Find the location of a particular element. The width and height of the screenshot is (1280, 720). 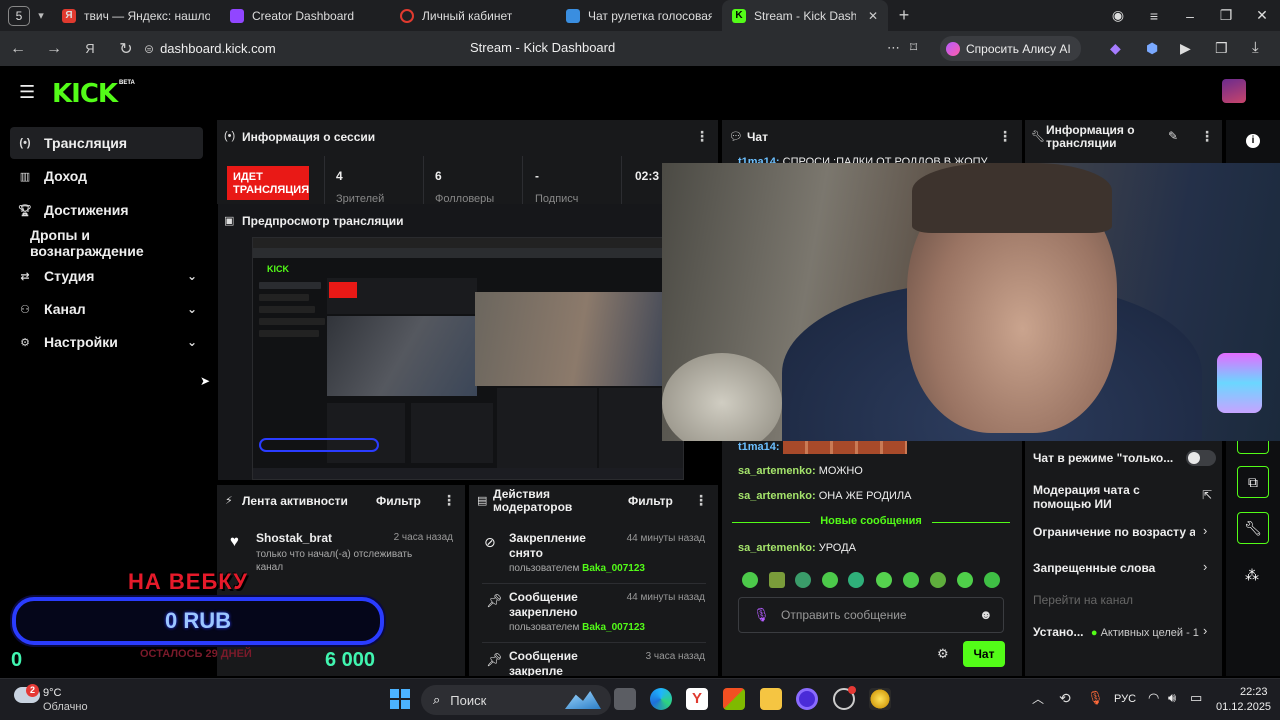

chat-settings-icon: ⚙ is located at coordinates (943, 654).